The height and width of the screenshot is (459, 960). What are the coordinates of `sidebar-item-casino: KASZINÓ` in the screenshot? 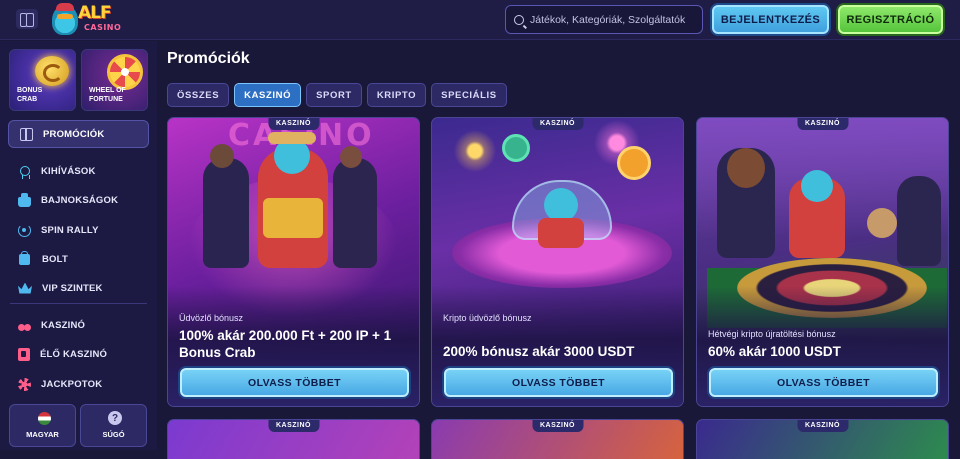 It's located at (51, 325).